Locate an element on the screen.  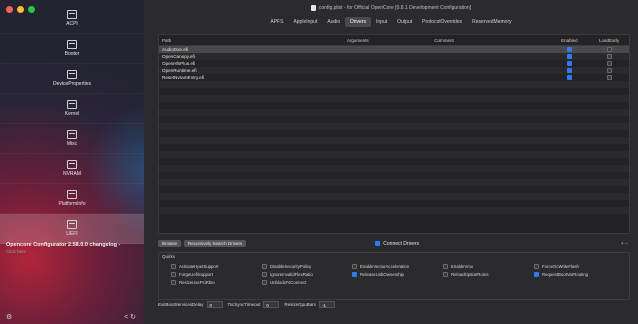
driver-path-cell: OpenCanopy.efi is located at coordinates (253, 56).